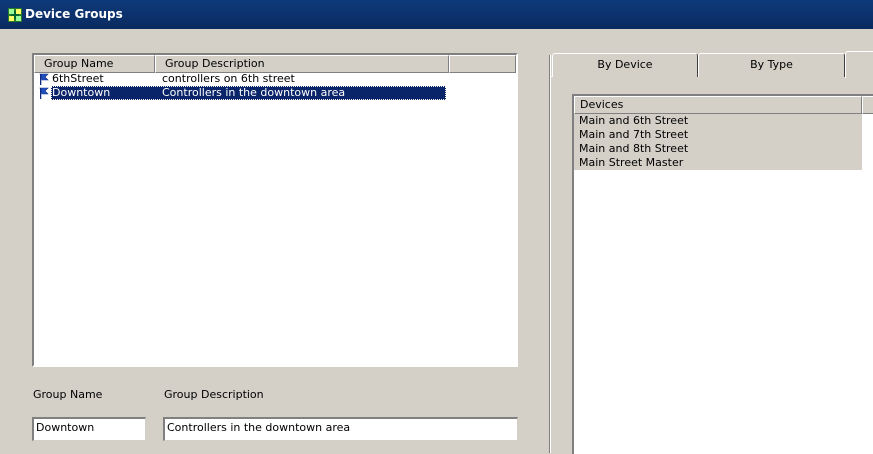 This screenshot has height=454, width=873. Describe the element at coordinates (228, 78) in the screenshot. I see `group-description-cell: controllers on 6th street` at that location.